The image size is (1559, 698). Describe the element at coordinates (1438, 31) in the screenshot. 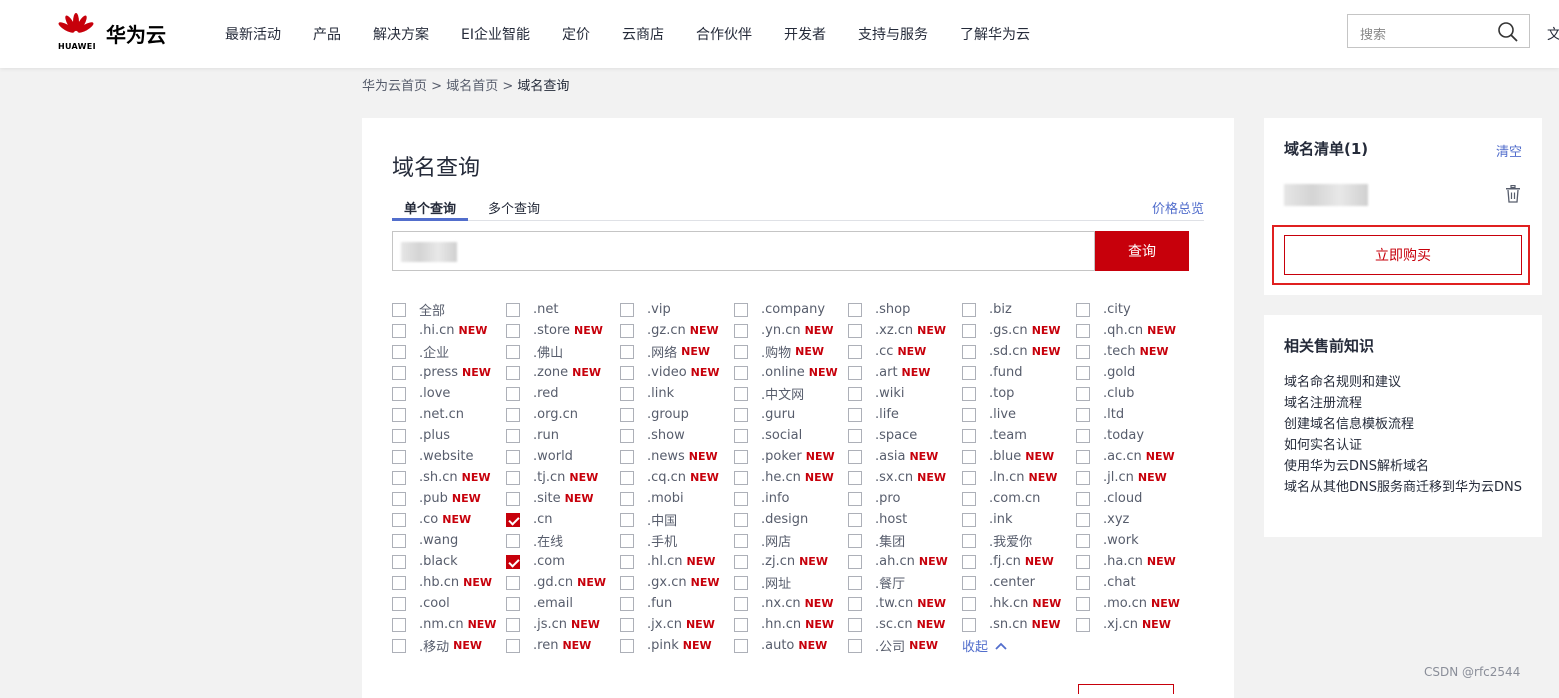

I see `search-input: 搜索` at that location.